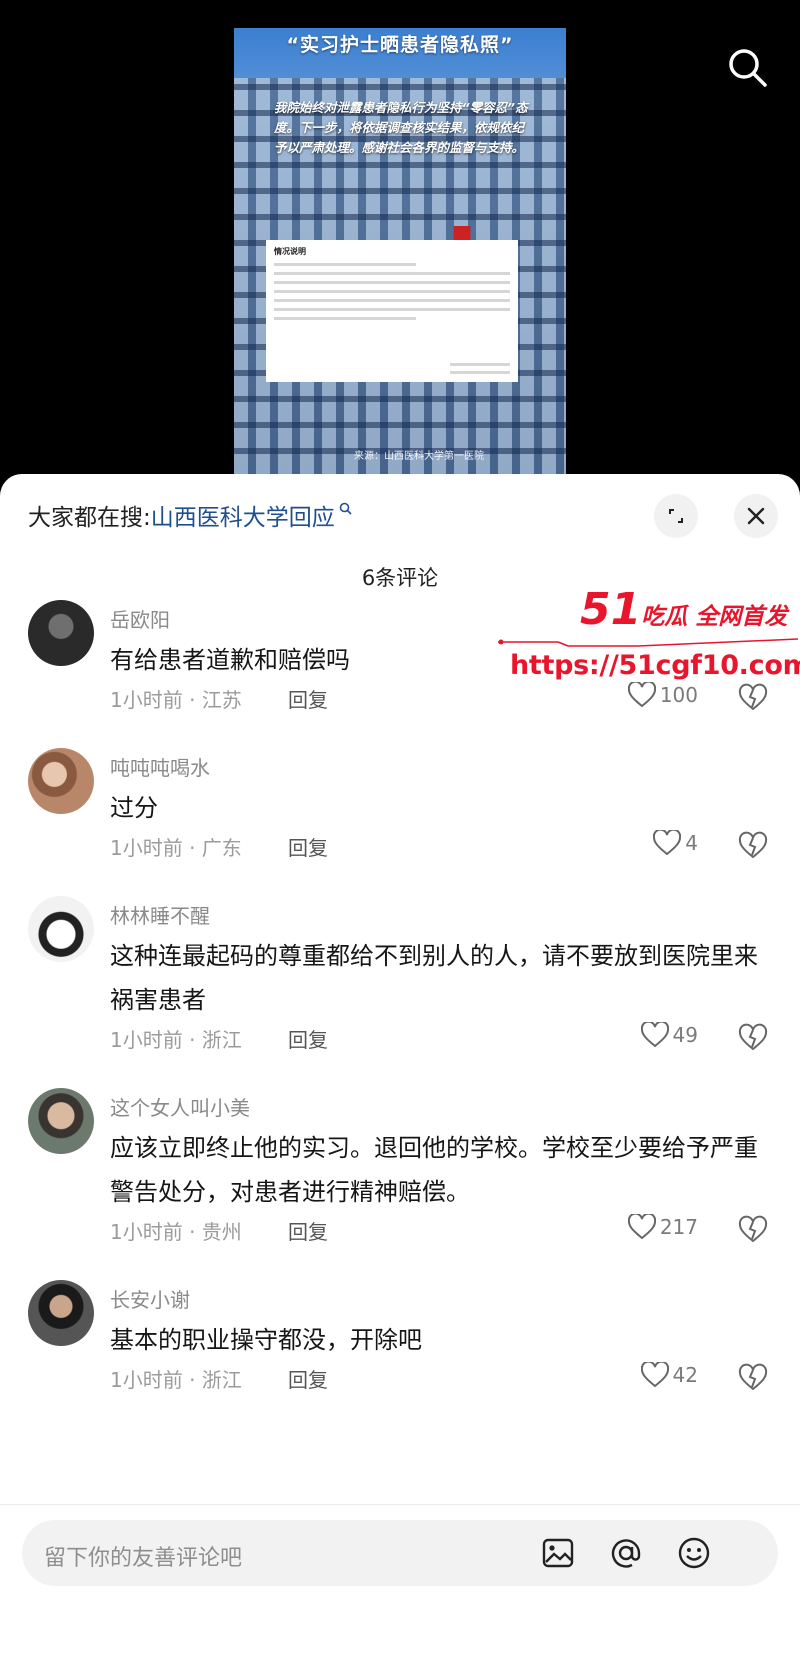  Describe the element at coordinates (691, 843) in the screenshot. I see `like-count: 4` at that location.